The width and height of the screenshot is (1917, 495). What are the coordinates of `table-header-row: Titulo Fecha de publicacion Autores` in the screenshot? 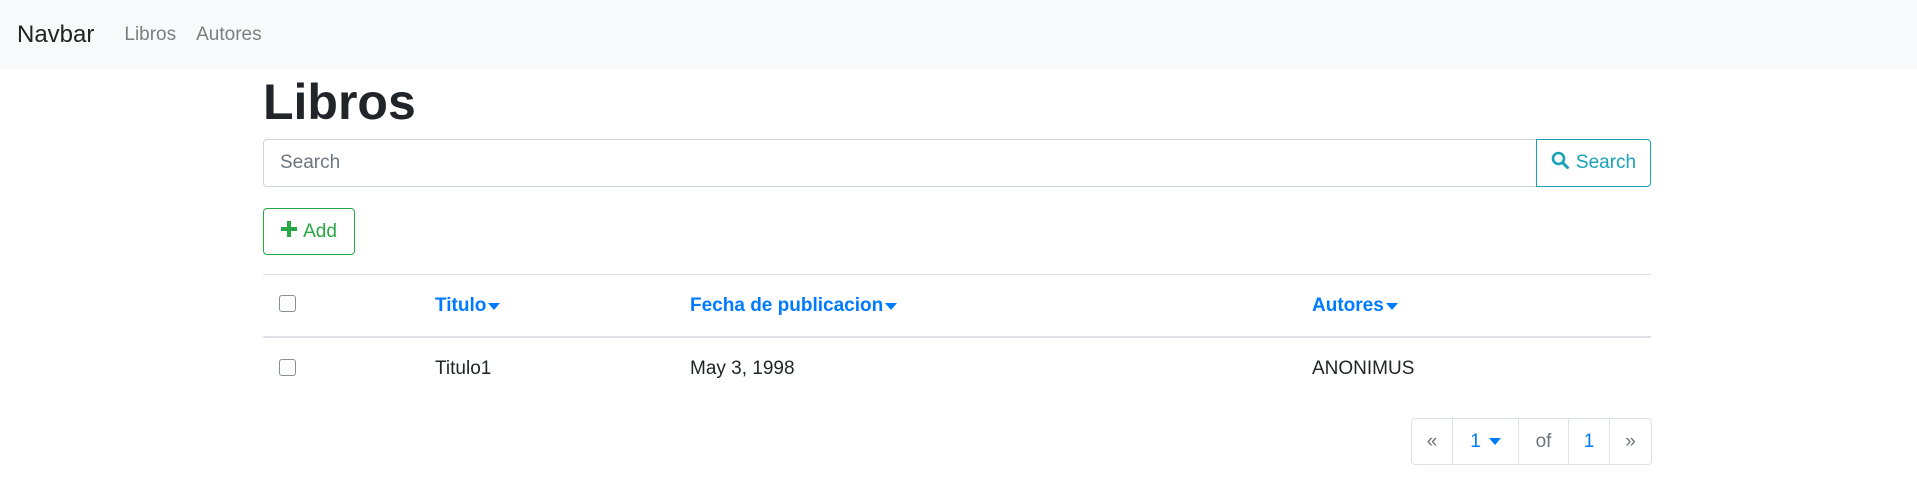 It's located at (957, 306).